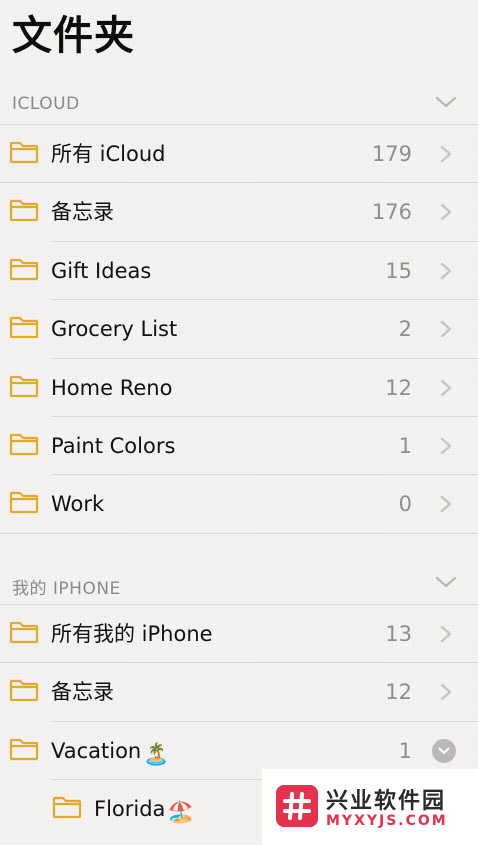 The width and height of the screenshot is (478, 845). I want to click on folder-row-notes: 备忘录 176, so click(239, 212).